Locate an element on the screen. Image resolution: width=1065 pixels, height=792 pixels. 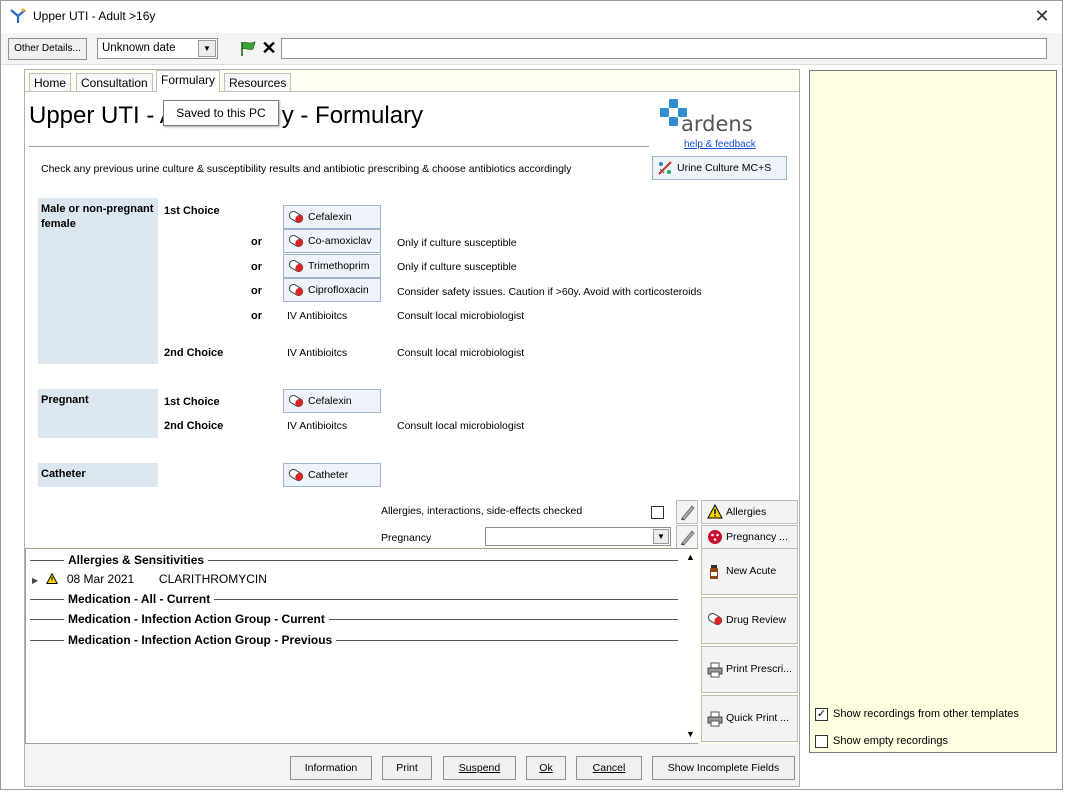
expand-arrow-icon: ▶ is located at coordinates (35, 580).